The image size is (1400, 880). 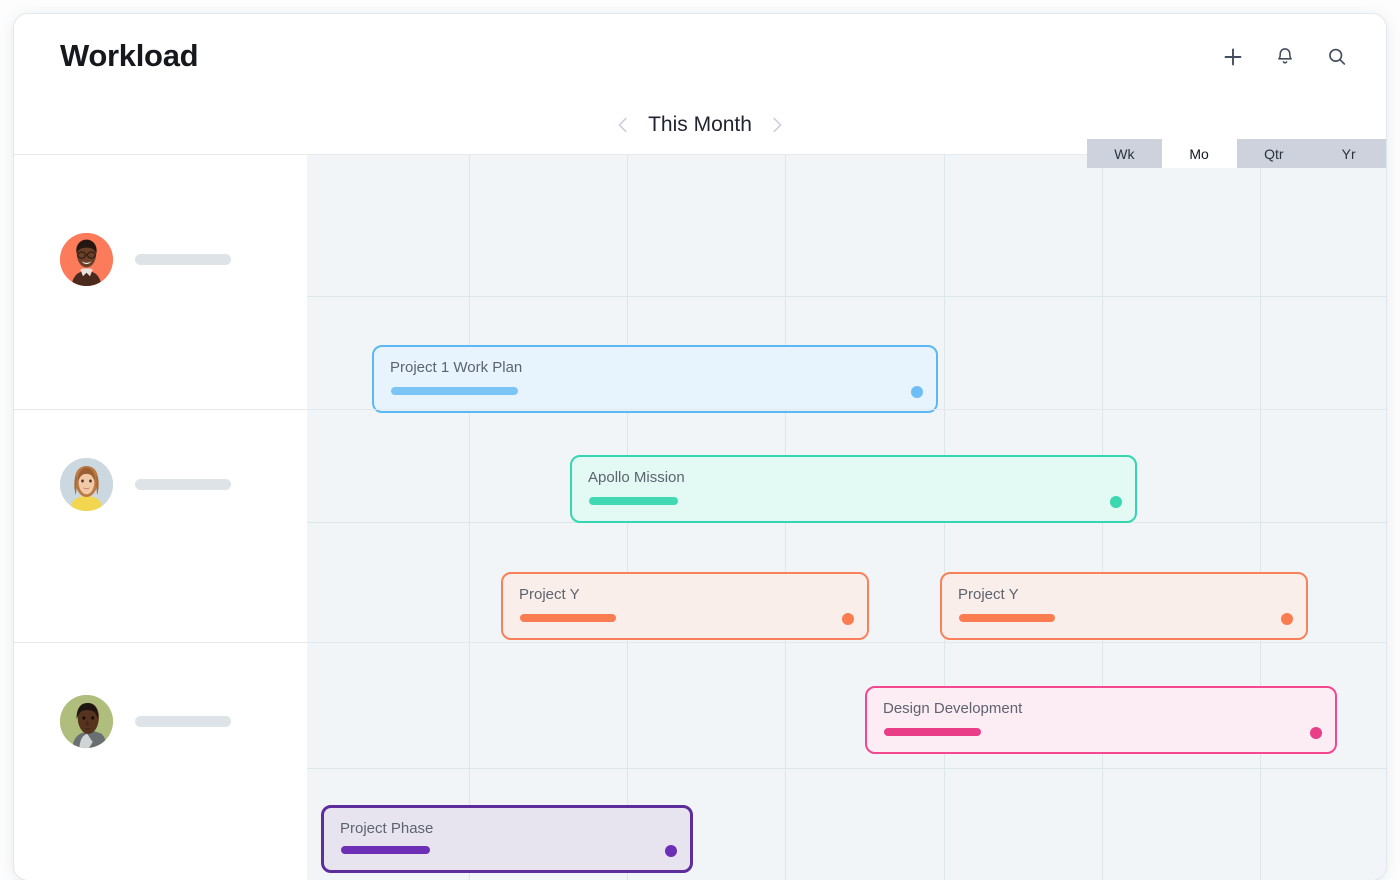 I want to click on task-title: Project Phase, so click(x=387, y=828).